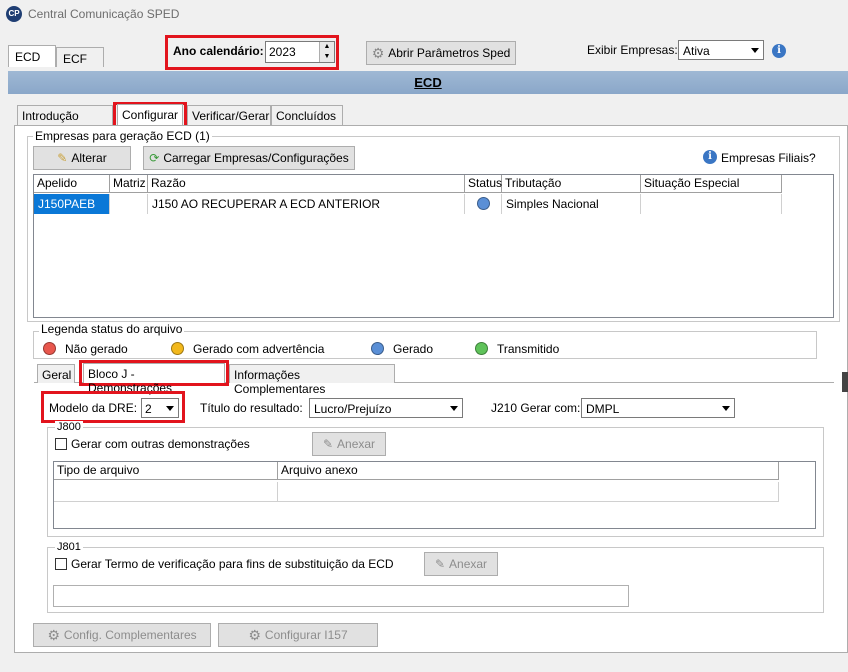 Image resolution: width=848 pixels, height=672 pixels. What do you see at coordinates (166, 471) in the screenshot?
I see `column-header: Tipo de arquivo` at bounding box center [166, 471].